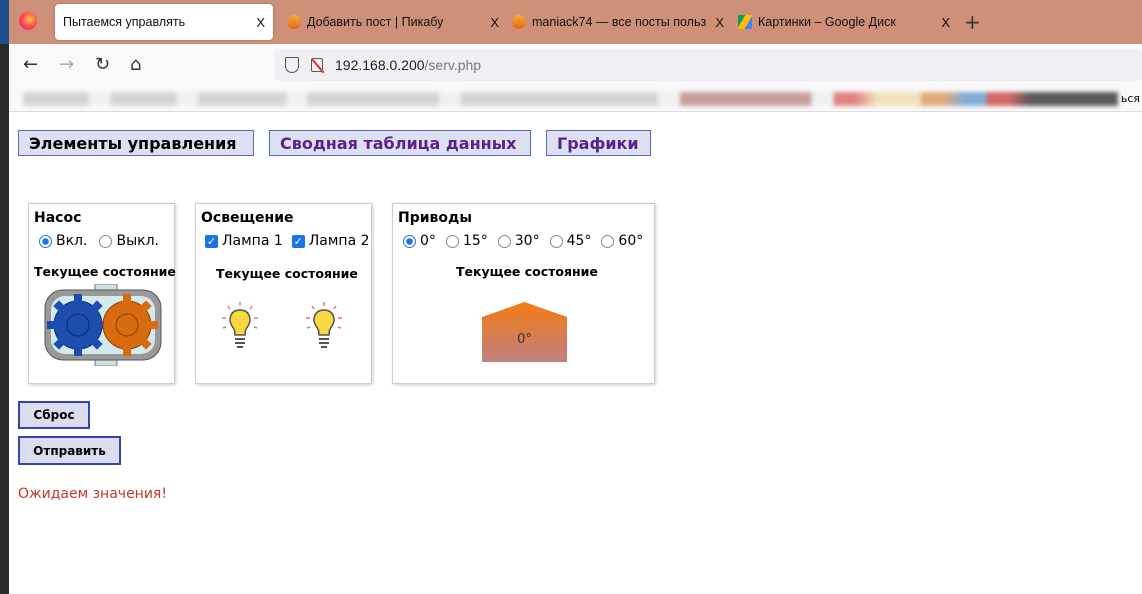  Describe the element at coordinates (579, 241) in the screenshot. I see `angle-45-label: 45°` at that location.